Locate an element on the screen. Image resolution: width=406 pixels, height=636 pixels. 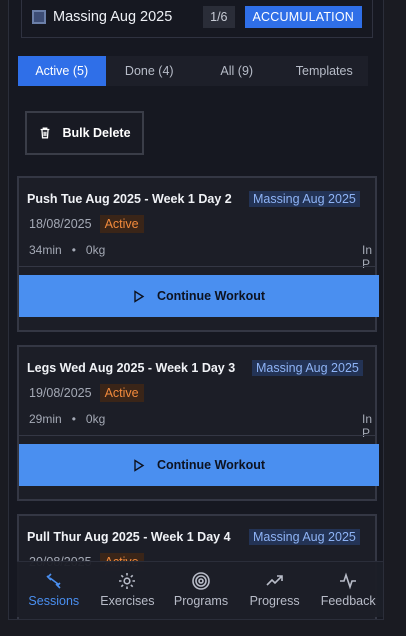
tab-done: Done (4) is located at coordinates (150, 71).